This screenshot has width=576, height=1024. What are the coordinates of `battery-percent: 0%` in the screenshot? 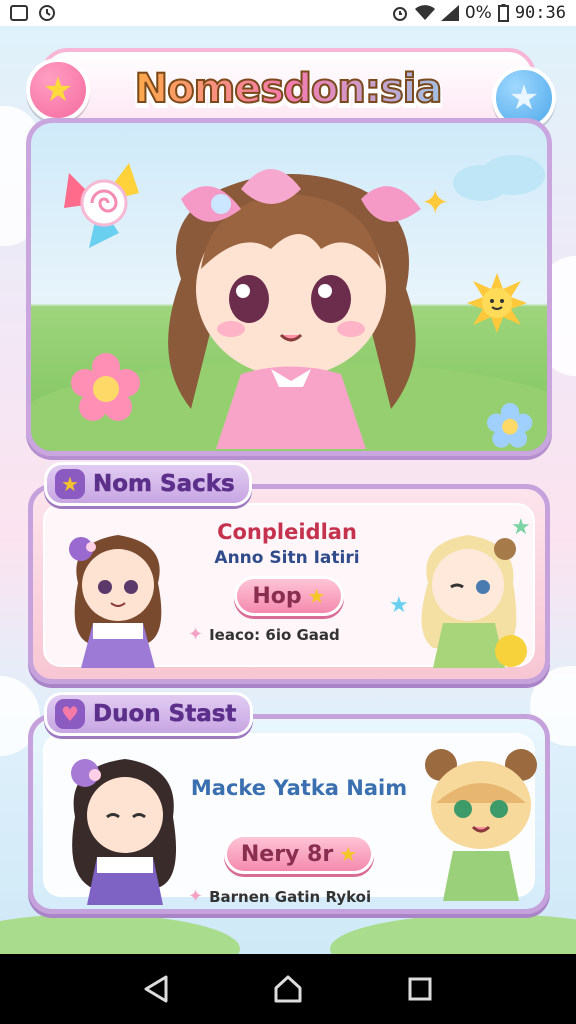 It's located at (478, 13).